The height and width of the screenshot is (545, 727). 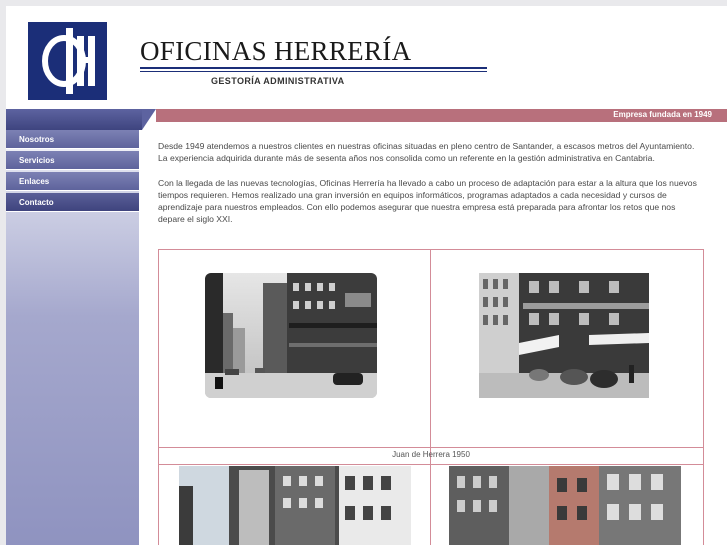 I want to click on nav-item-contacto: Contacto, so click(x=72, y=202).